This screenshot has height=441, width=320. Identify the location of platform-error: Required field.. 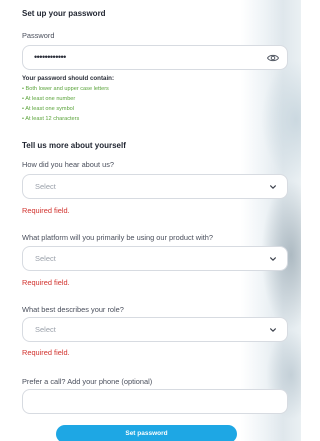
(46, 282).